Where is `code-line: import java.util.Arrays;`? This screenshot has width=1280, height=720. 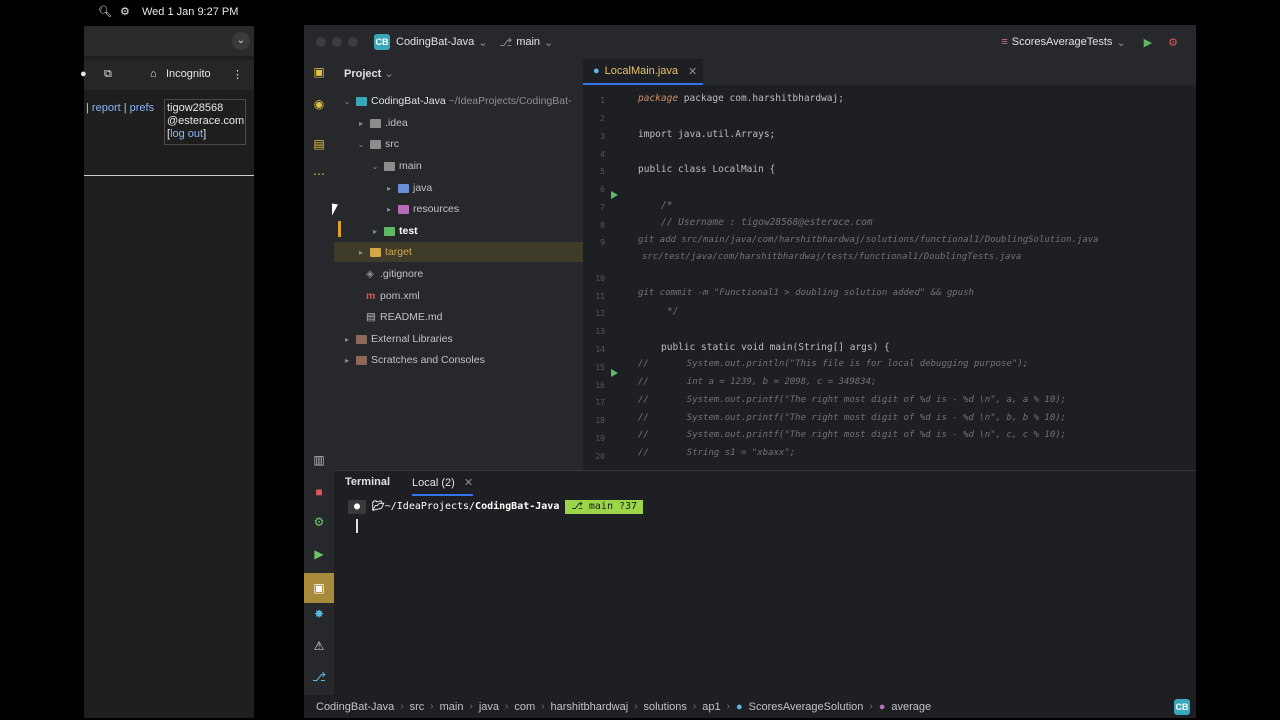 code-line: import java.util.Arrays; is located at coordinates (707, 134).